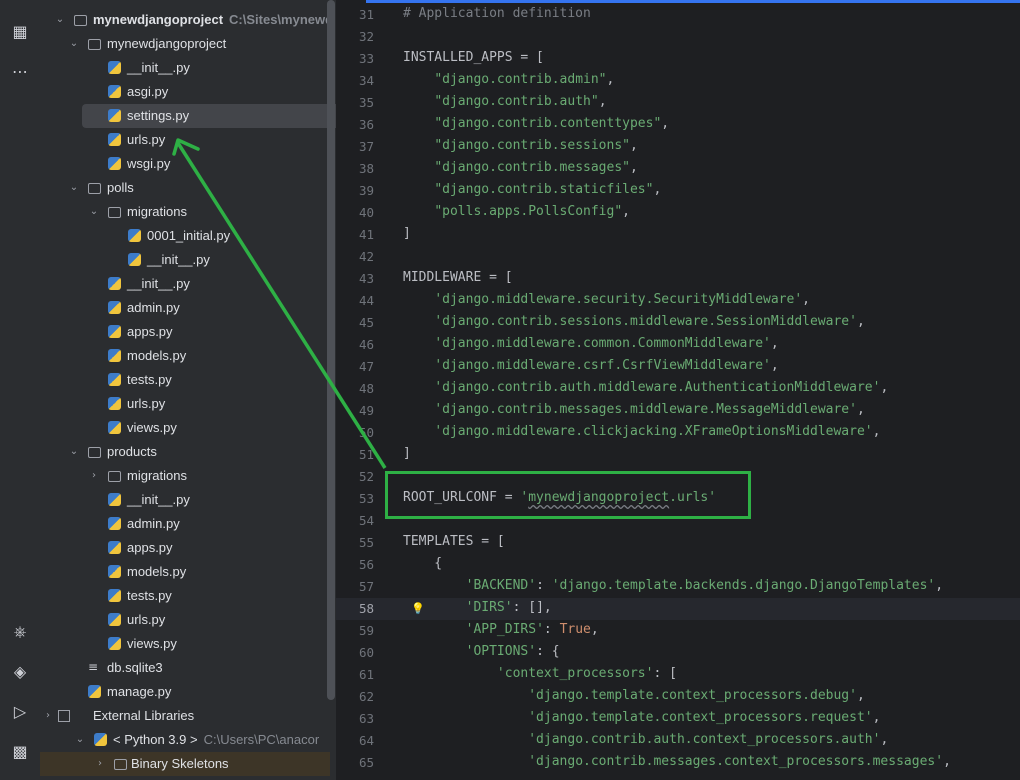 The width and height of the screenshot is (1020, 780). I want to click on code-line: 35 "django.contrib.auth",, so click(678, 103).